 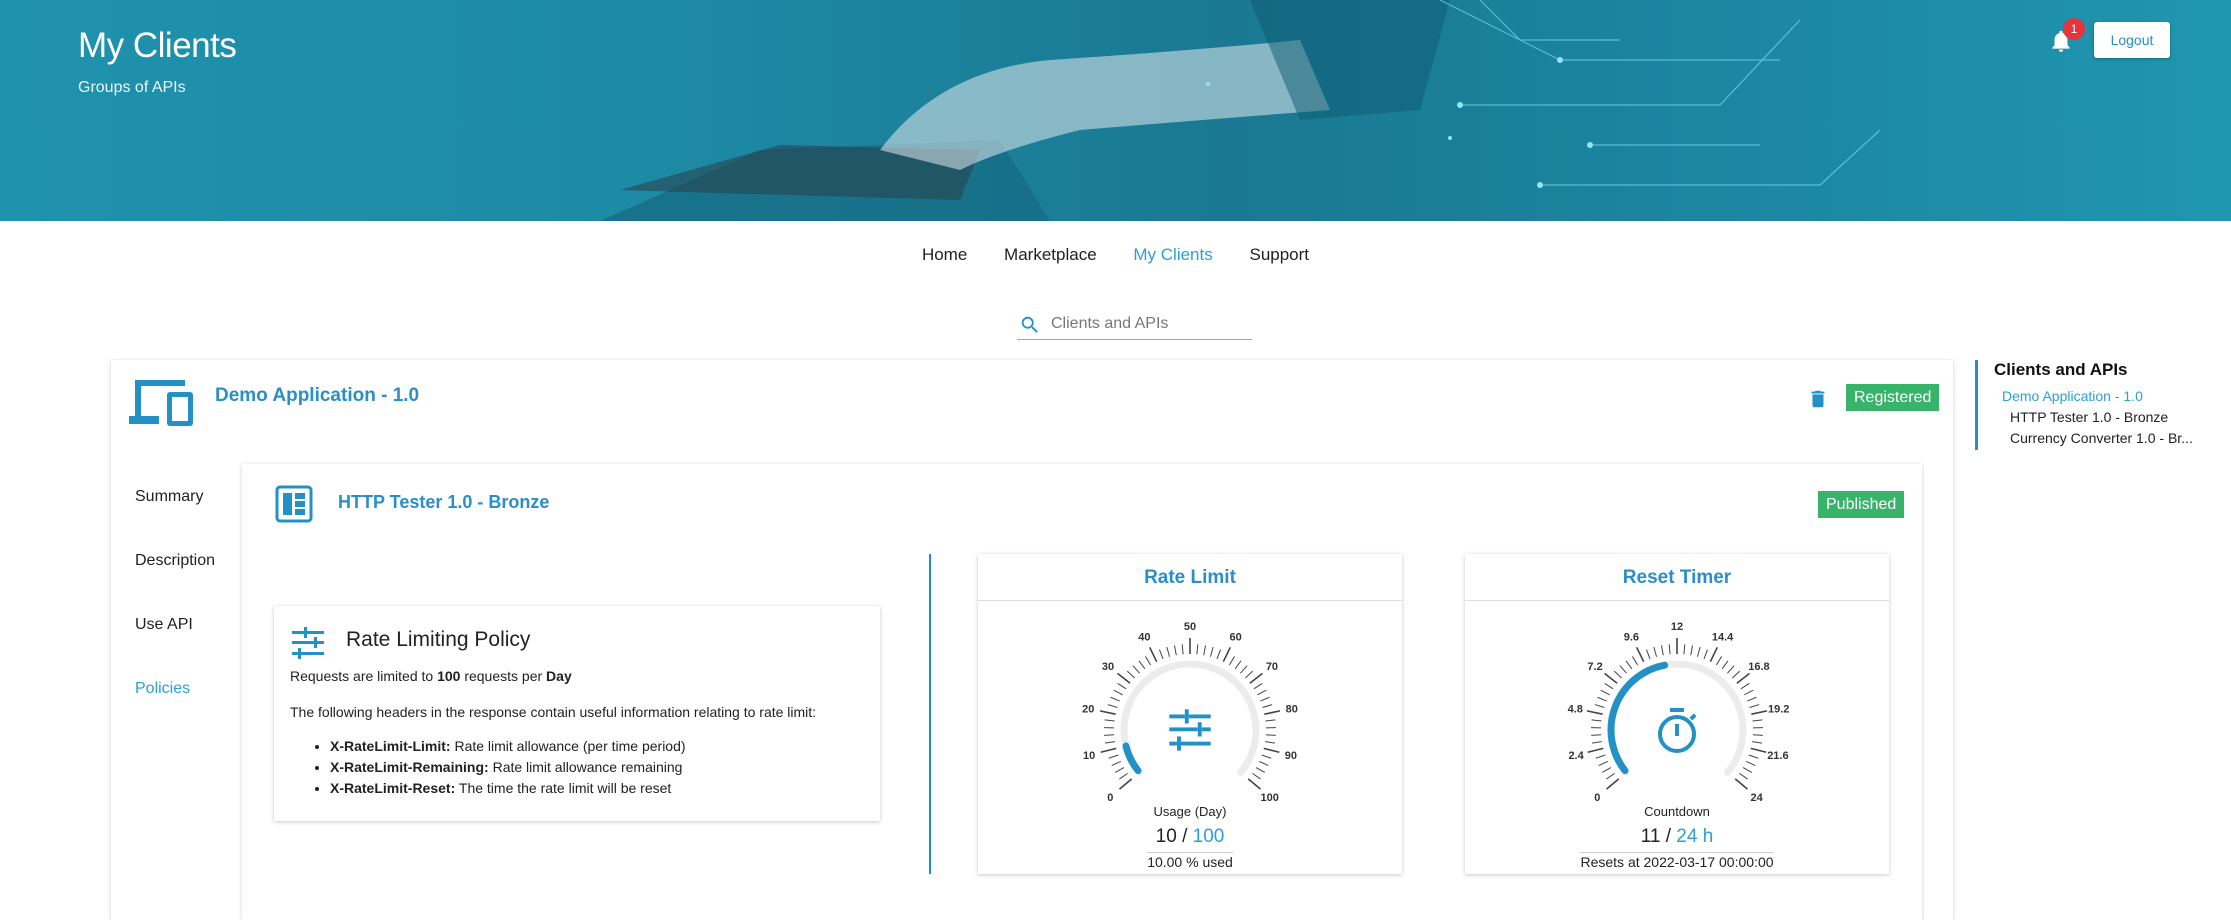 What do you see at coordinates (1089, 756) in the screenshot?
I see `rate-gauge-tick-label: 10` at bounding box center [1089, 756].